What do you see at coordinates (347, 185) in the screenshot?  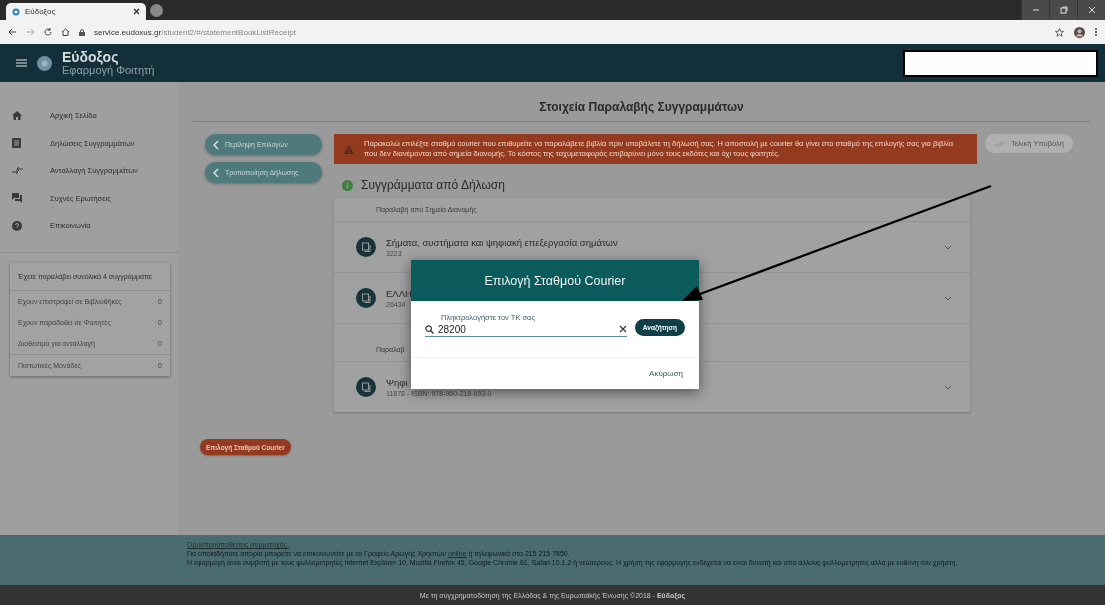 I see `info-icon` at bounding box center [347, 185].